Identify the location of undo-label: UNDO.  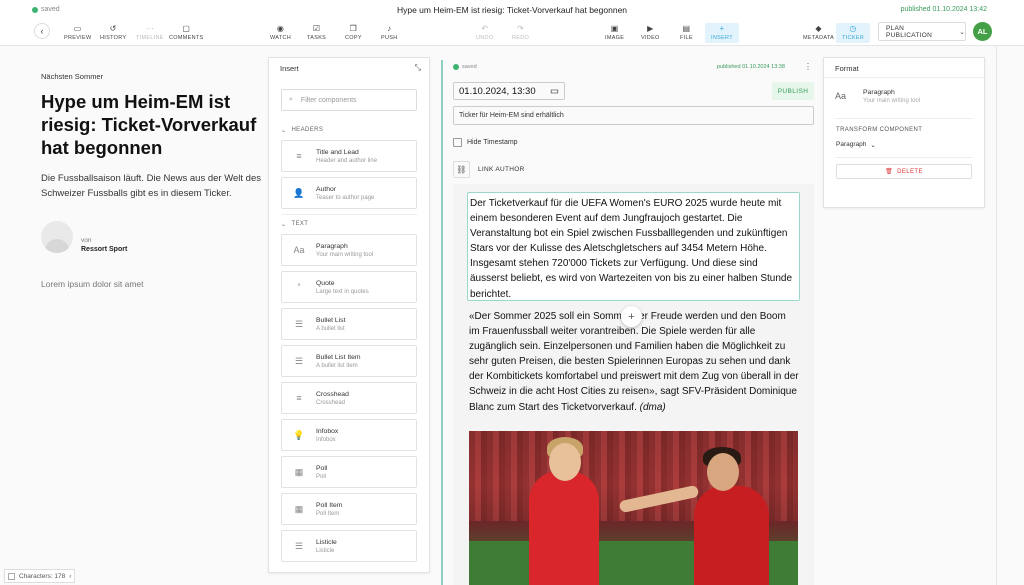
(485, 38).